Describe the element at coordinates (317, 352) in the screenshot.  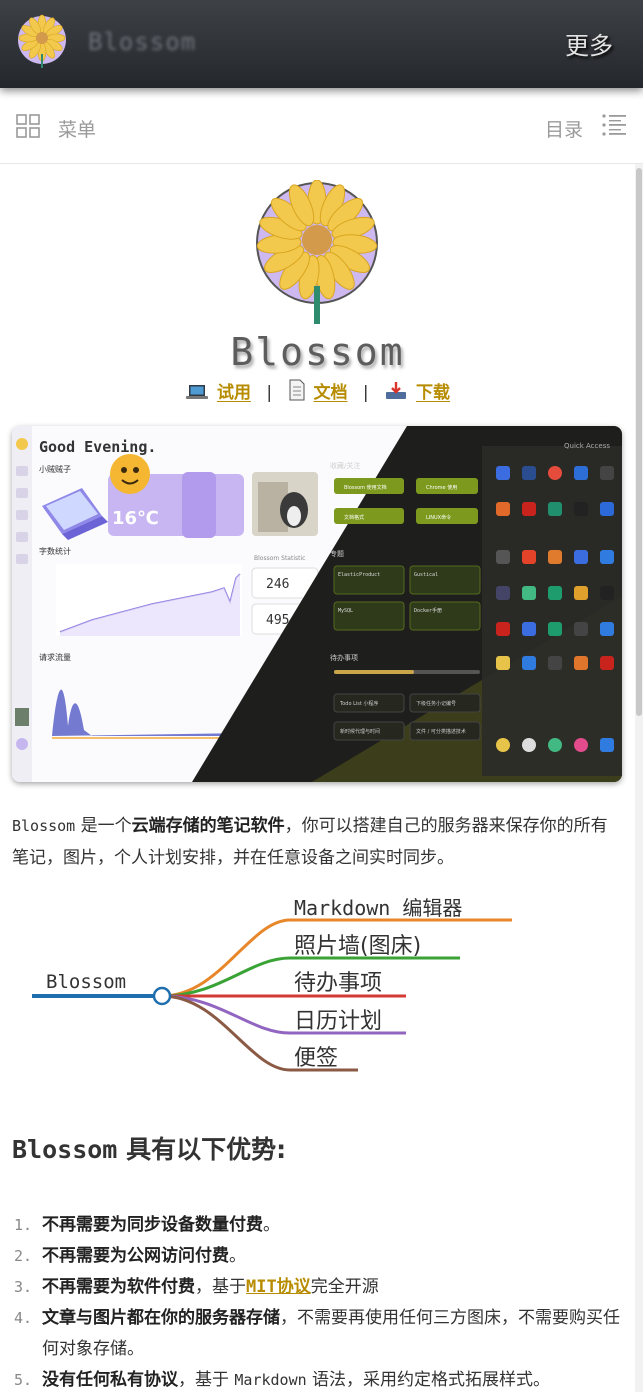
I see `hero-title: Blossom` at that location.